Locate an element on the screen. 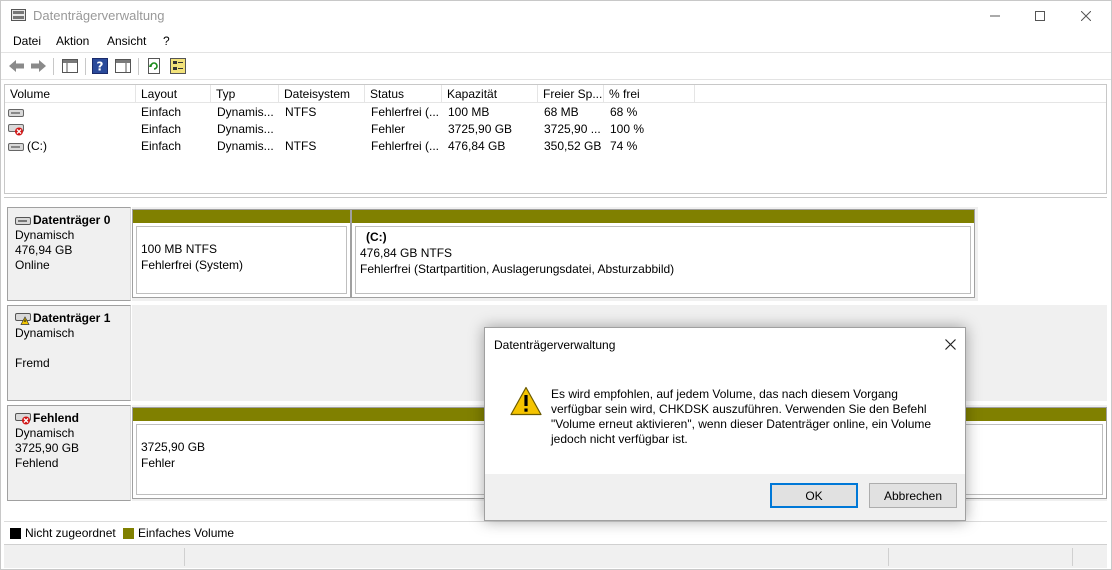 The width and height of the screenshot is (1112, 570). partition-system: 100 MB NTFS Fehlerfrei (System) is located at coordinates (241, 253).